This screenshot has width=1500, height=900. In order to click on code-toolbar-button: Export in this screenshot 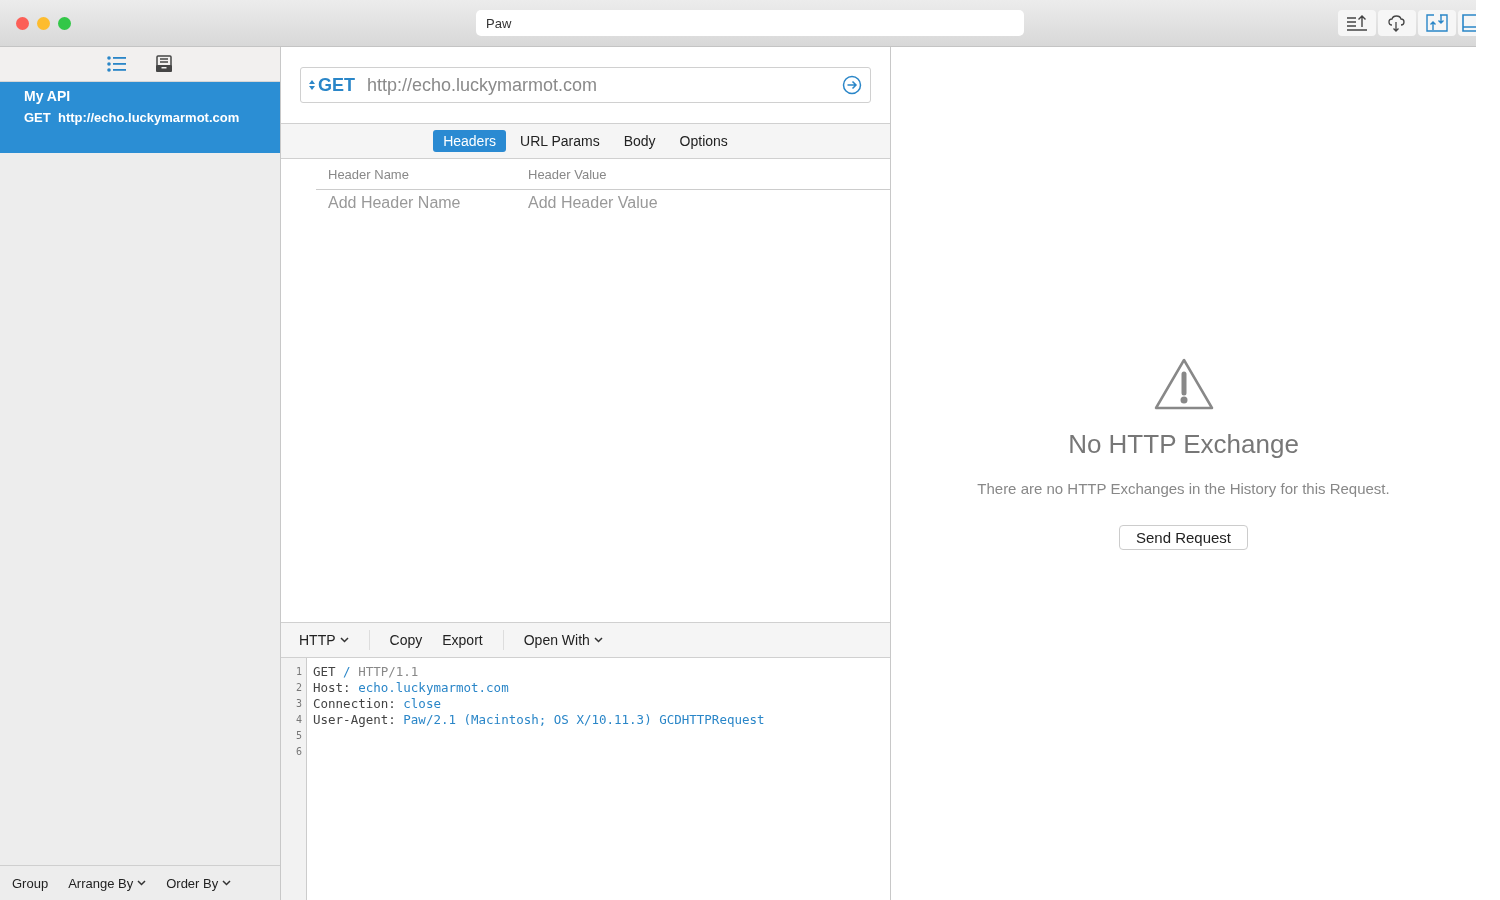, I will do `click(462, 640)`.